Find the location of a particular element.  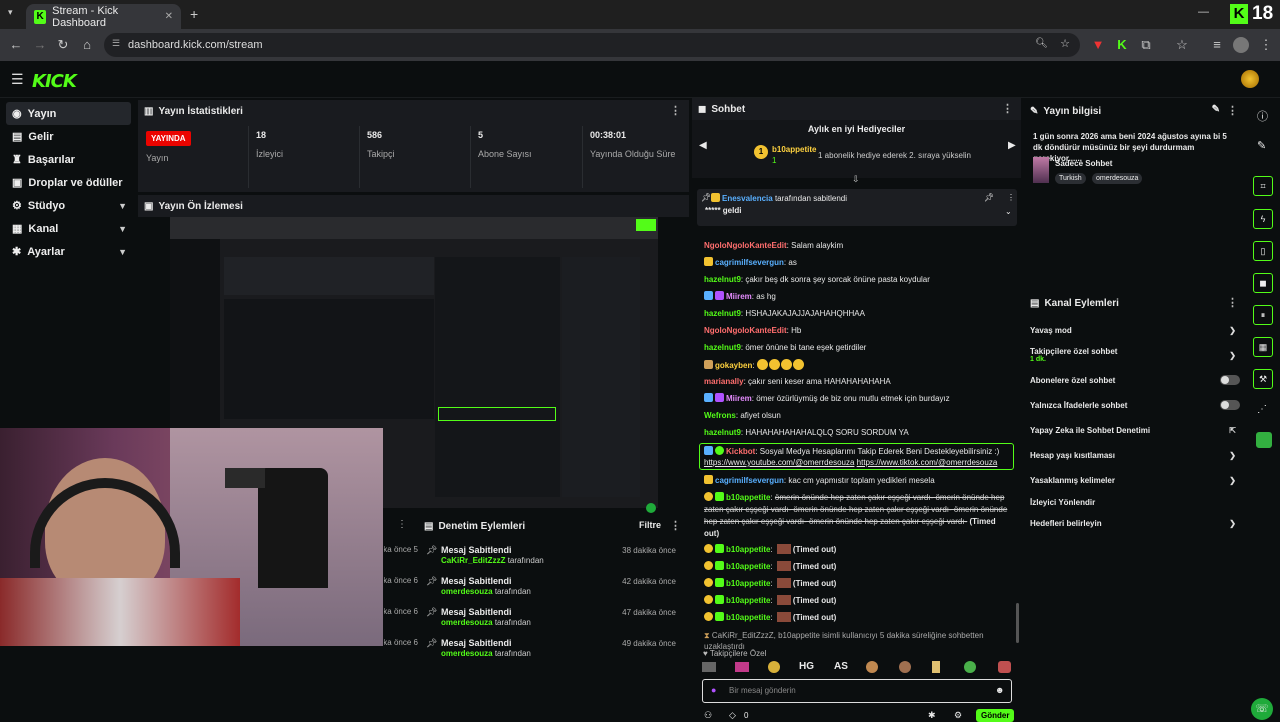

unpin-icon: 📌︎ is located at coordinates (989, 197).